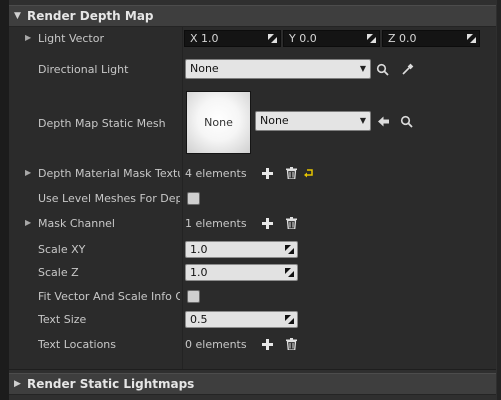 This screenshot has width=501, height=400. What do you see at coordinates (252, 296) in the screenshot?
I see `fit-vector-row: Fit Vector And Scale Info On` at bounding box center [252, 296].